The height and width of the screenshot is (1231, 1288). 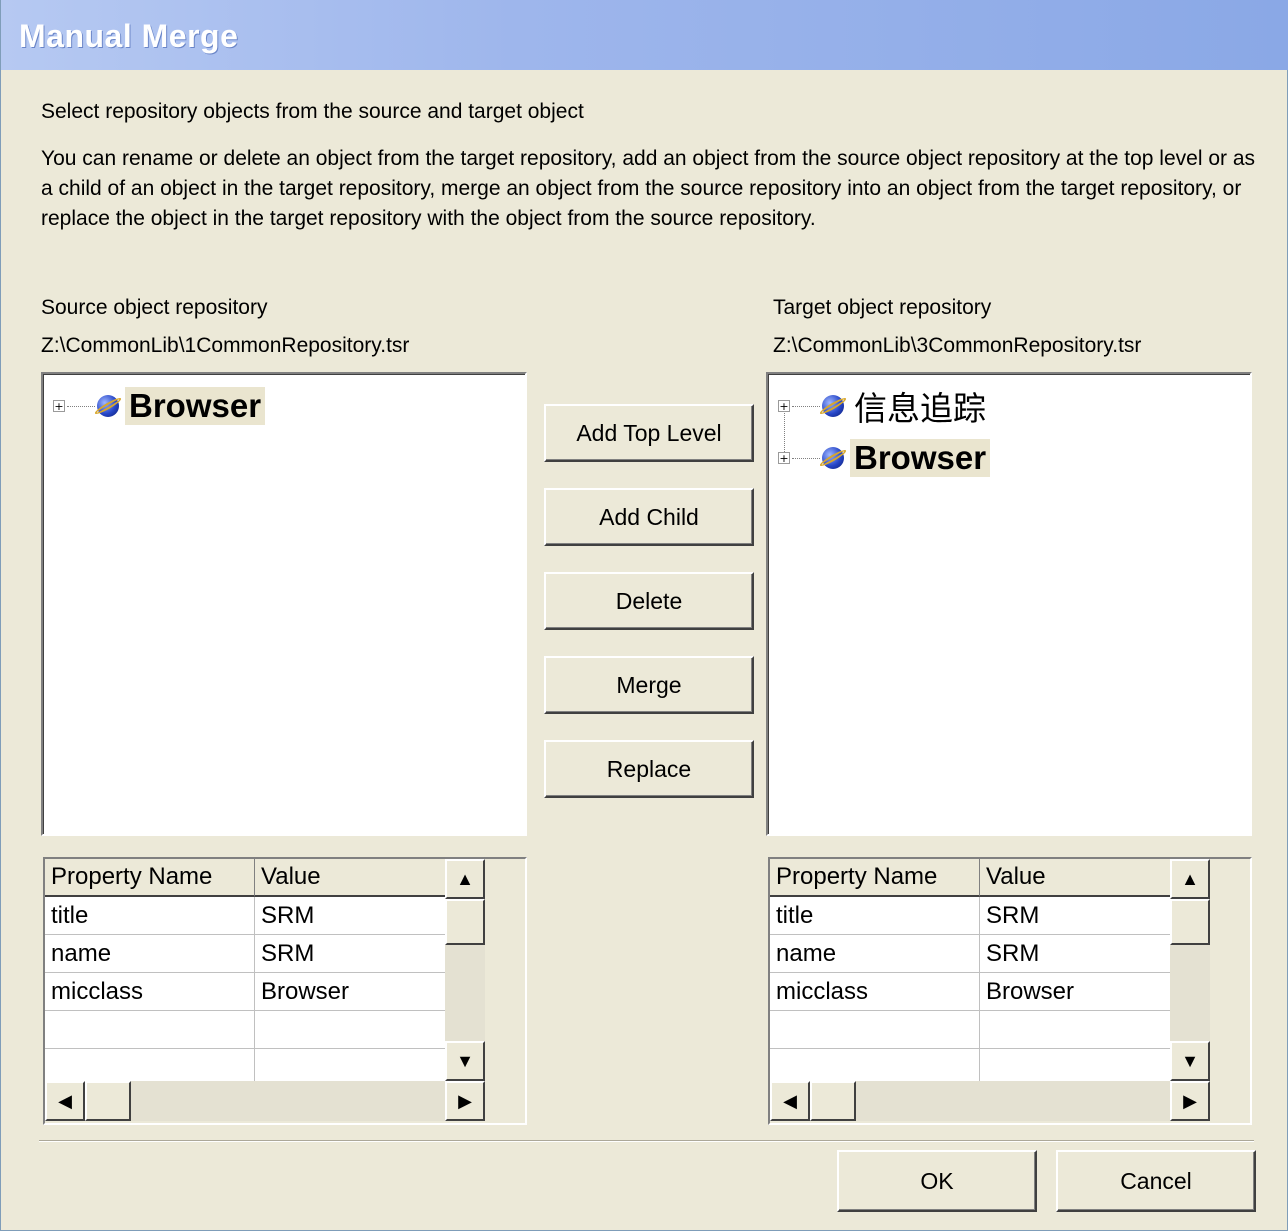 What do you see at coordinates (284, 604) in the screenshot?
I see `source-object-tree: + Browser` at bounding box center [284, 604].